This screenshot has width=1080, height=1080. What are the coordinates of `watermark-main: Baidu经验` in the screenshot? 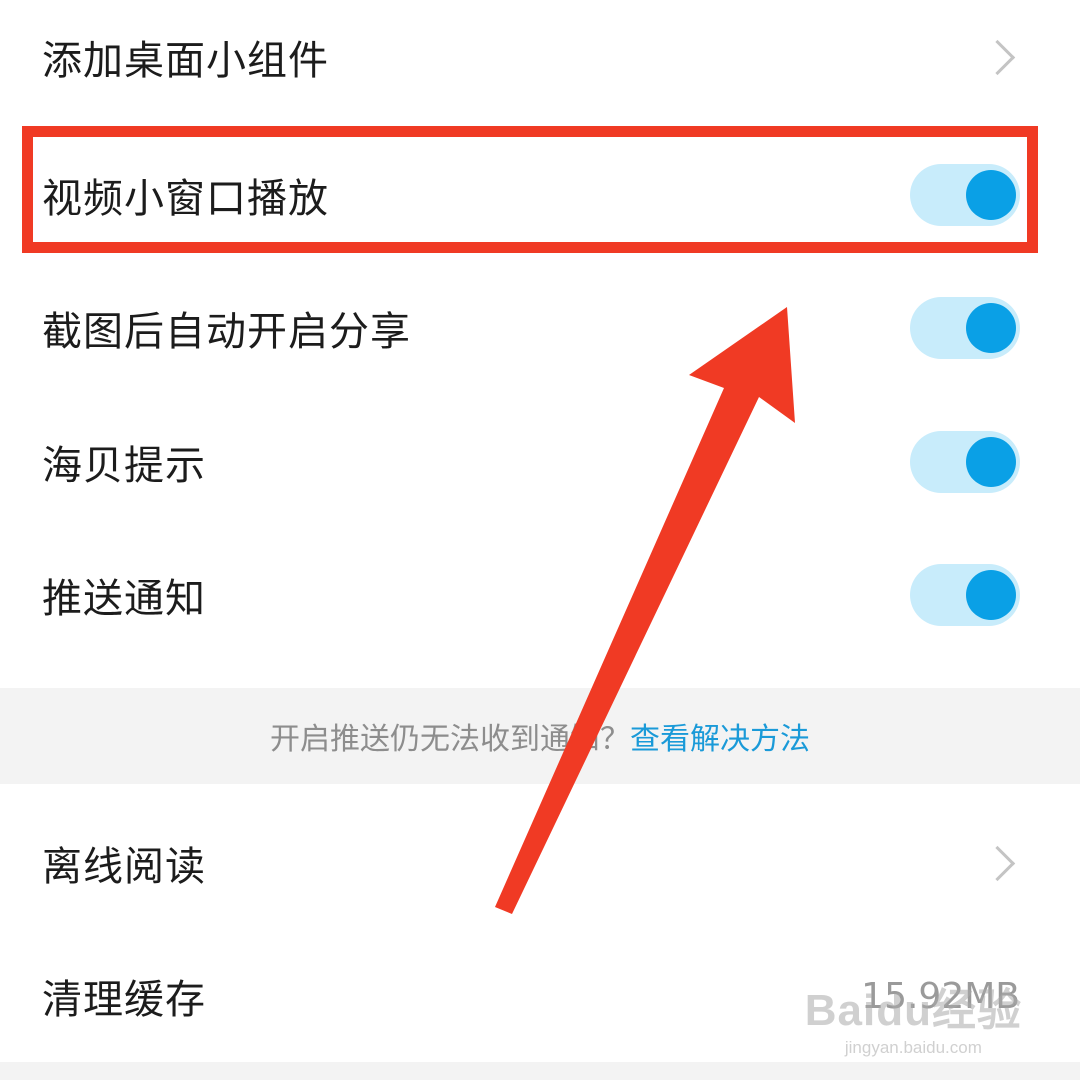 It's located at (913, 1010).